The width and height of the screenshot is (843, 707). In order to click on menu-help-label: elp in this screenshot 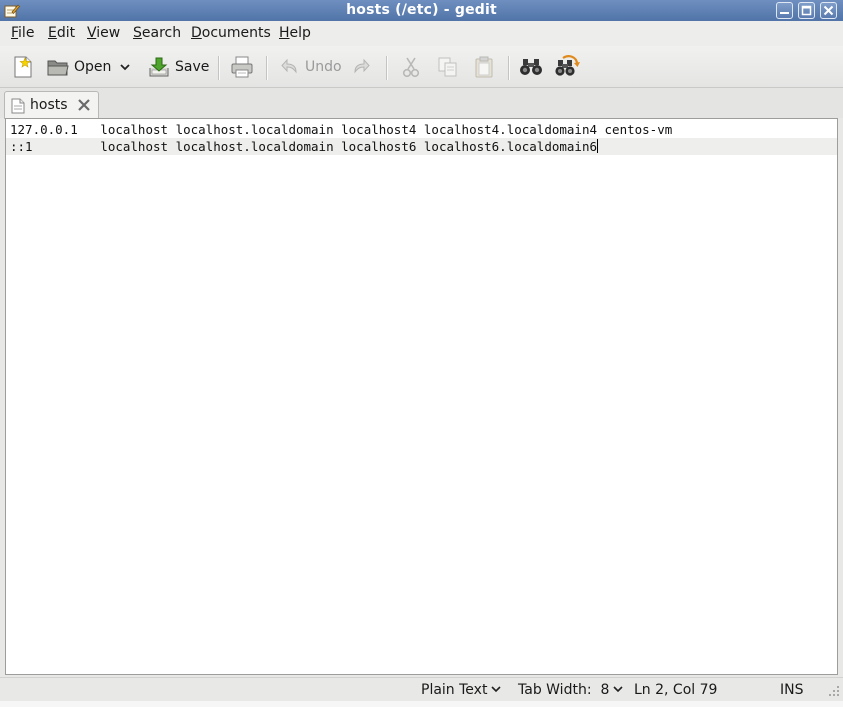, I will do `click(300, 33)`.